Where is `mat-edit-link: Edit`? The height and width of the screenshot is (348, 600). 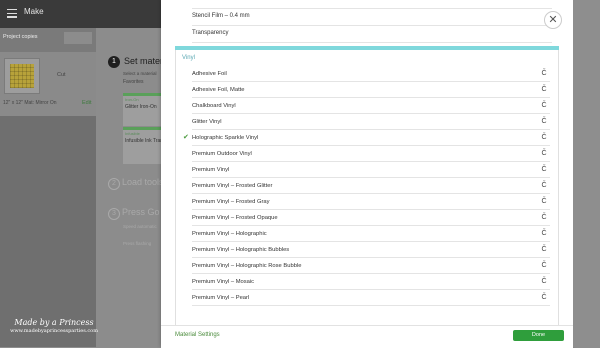
mat-edit-link: Edit is located at coordinates (86, 103).